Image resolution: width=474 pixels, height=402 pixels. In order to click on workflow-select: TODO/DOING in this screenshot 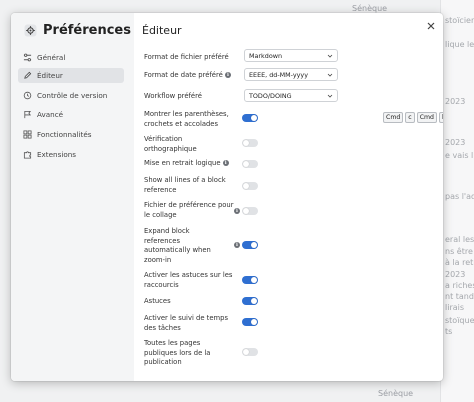, I will do `click(291, 95)`.